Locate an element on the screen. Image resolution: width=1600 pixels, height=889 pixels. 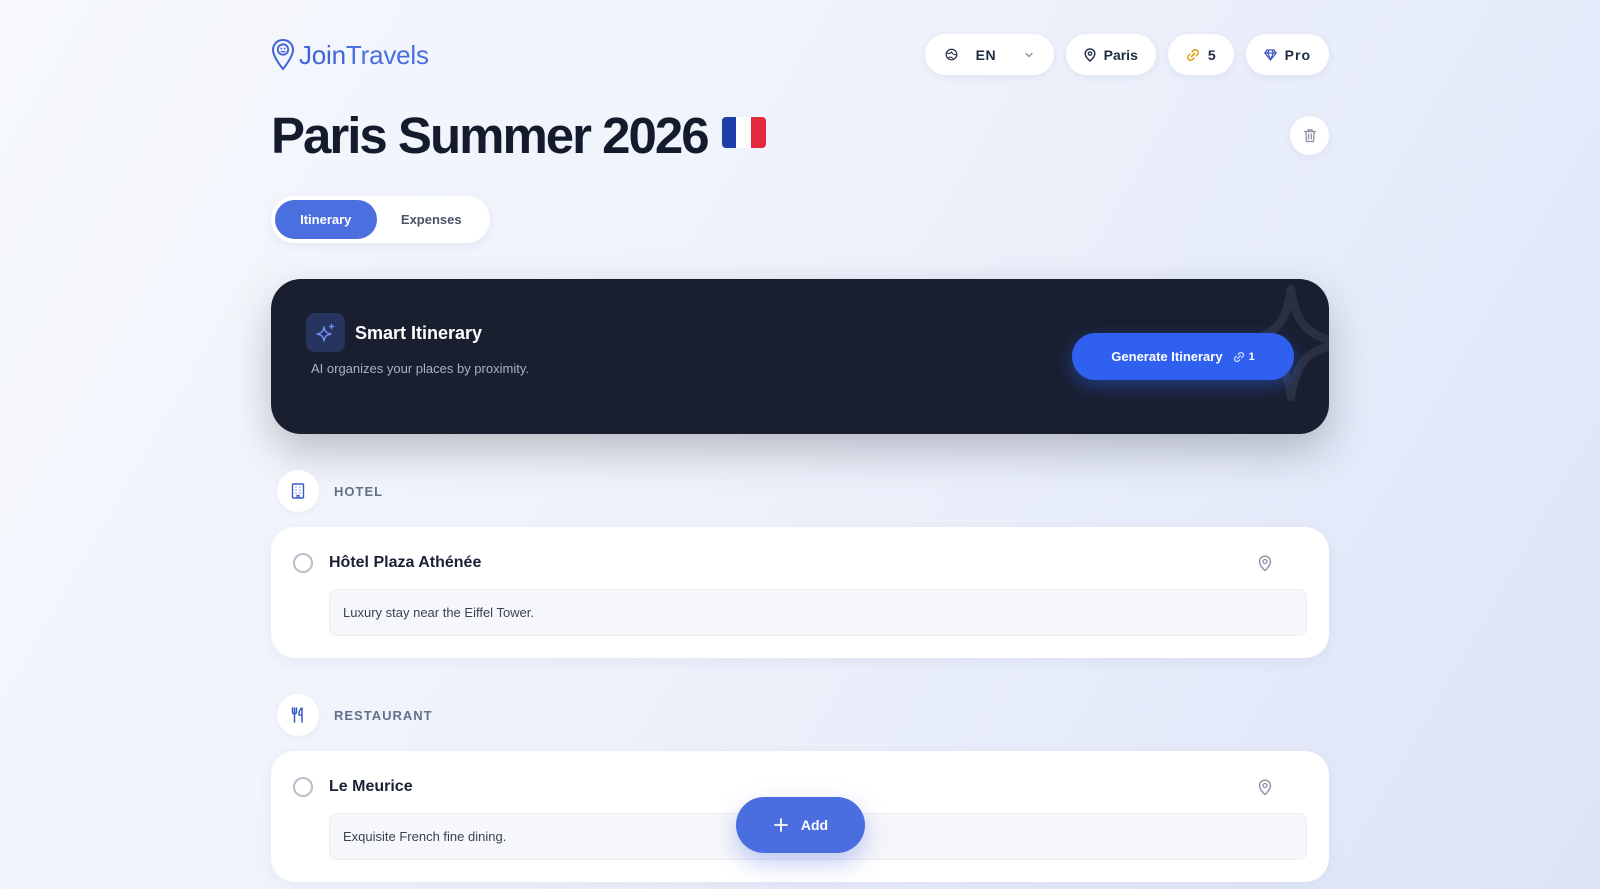
tab-expenses: Expenses is located at coordinates (431, 219).